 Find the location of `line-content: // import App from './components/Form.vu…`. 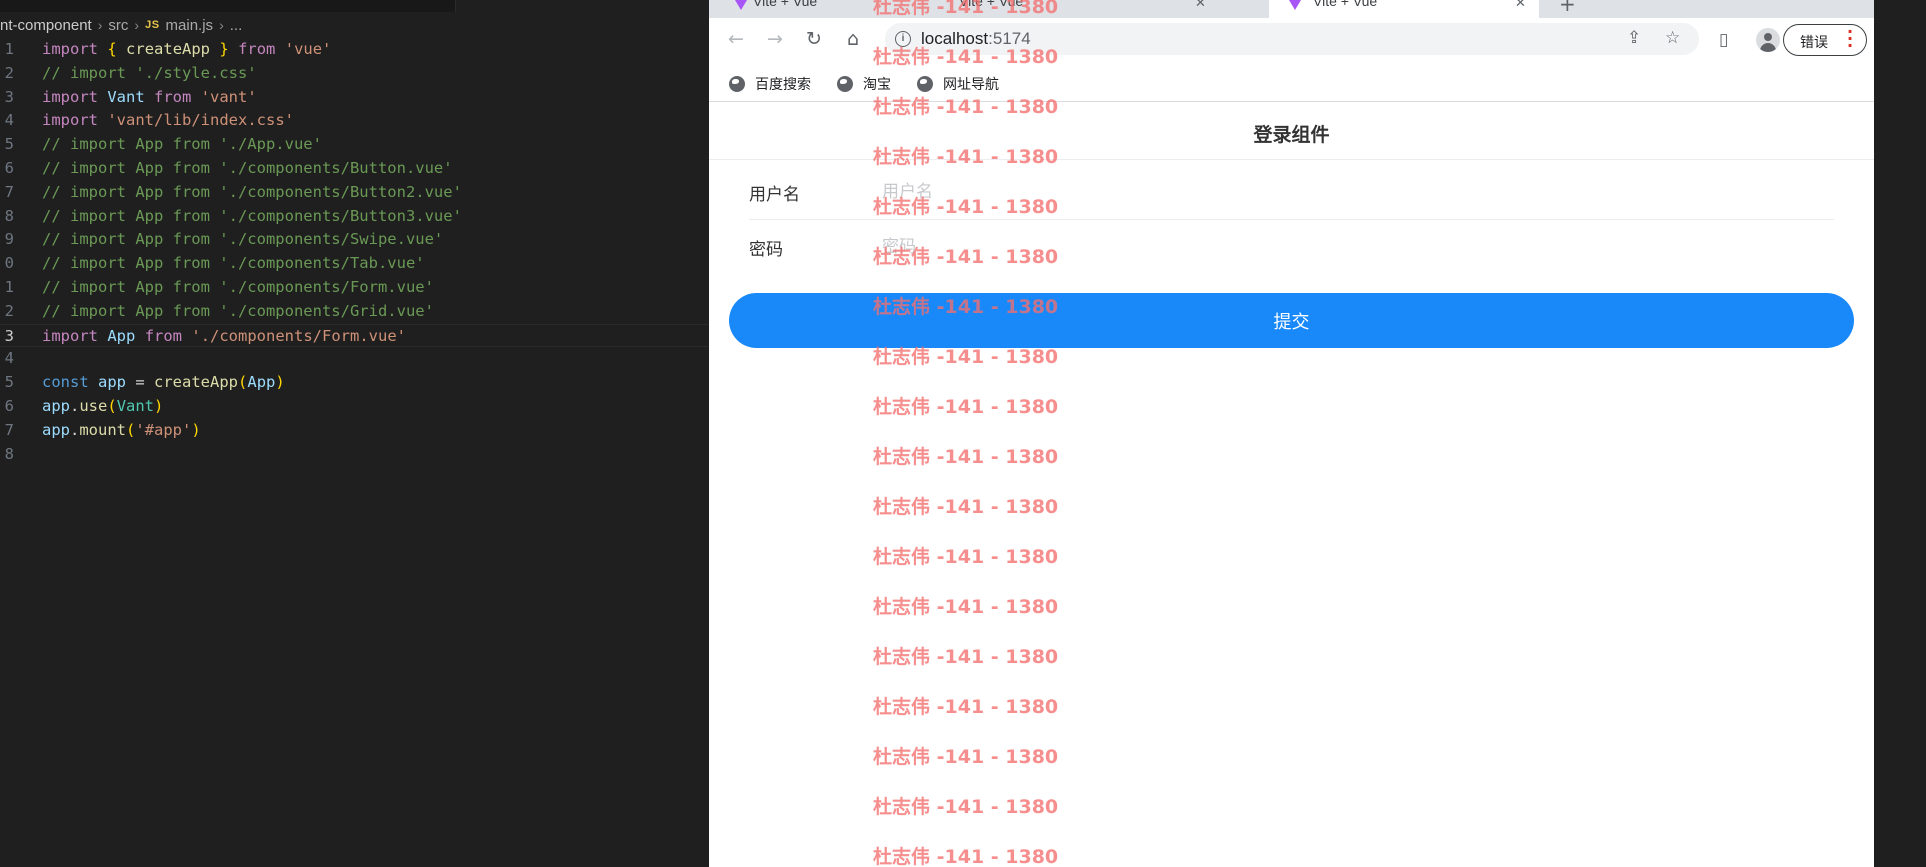

line-content: // import App from './components/Form.vu… is located at coordinates (238, 288).